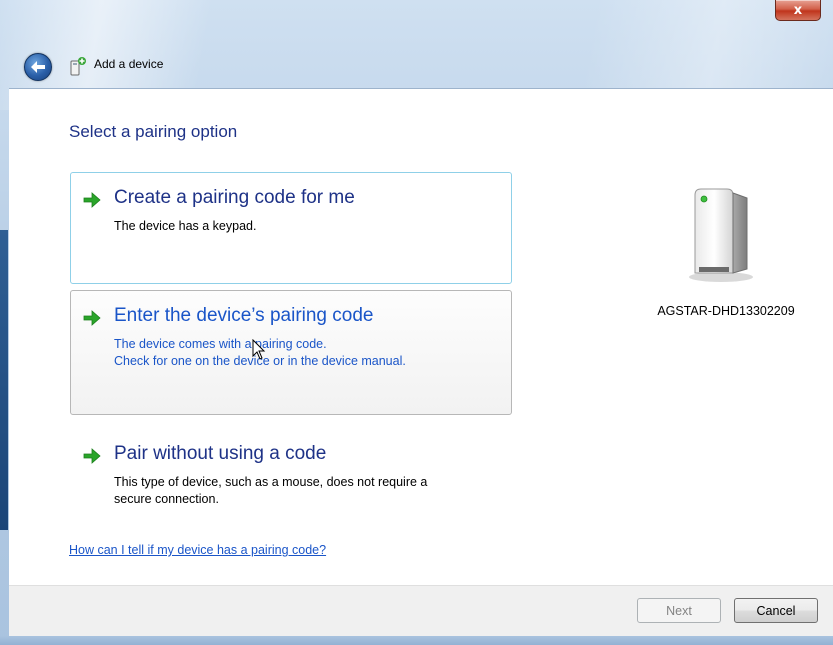  What do you see at coordinates (416, 640) in the screenshot?
I see `window-frame-bottom` at bounding box center [416, 640].